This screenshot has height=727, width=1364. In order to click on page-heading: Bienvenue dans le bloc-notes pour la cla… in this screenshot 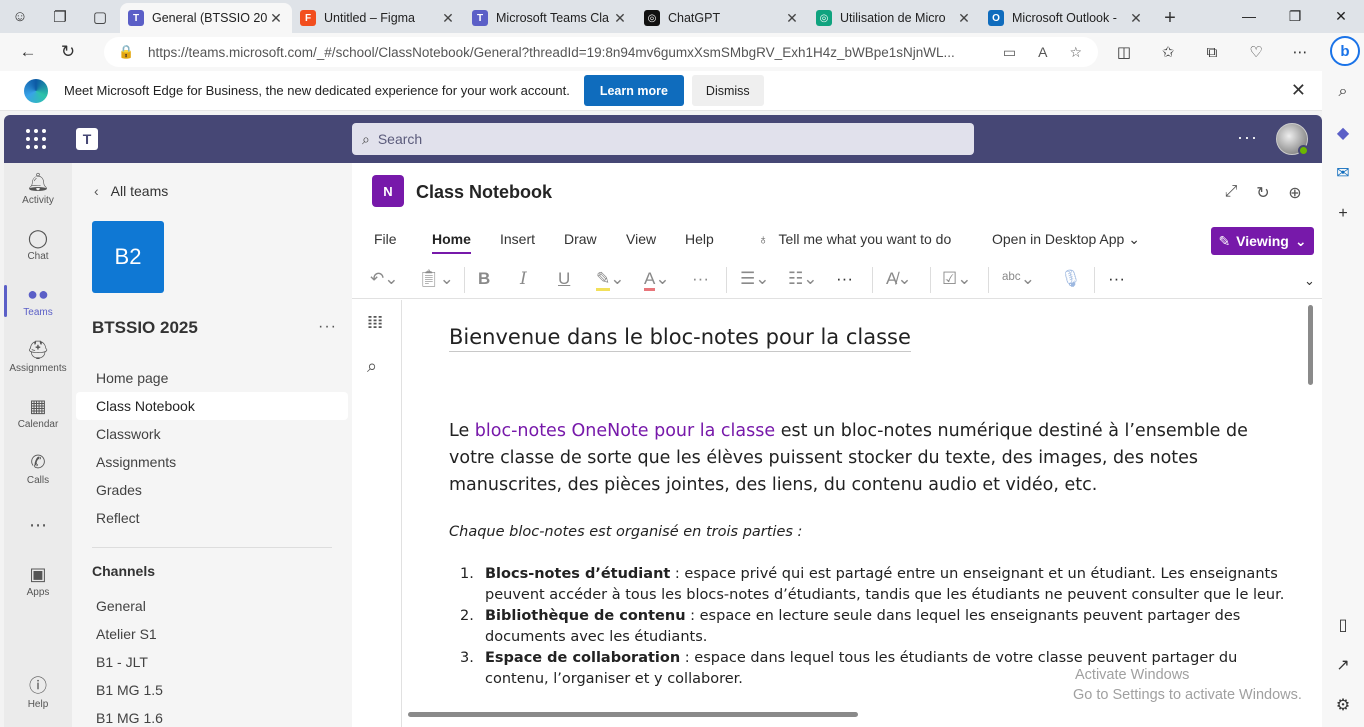, I will do `click(680, 338)`.